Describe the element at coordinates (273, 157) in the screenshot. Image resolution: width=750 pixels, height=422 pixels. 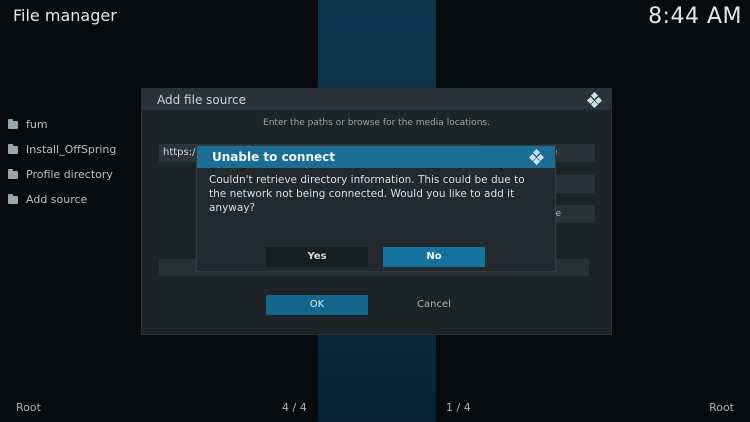
I see `dialog-title: Unable to connect` at that location.